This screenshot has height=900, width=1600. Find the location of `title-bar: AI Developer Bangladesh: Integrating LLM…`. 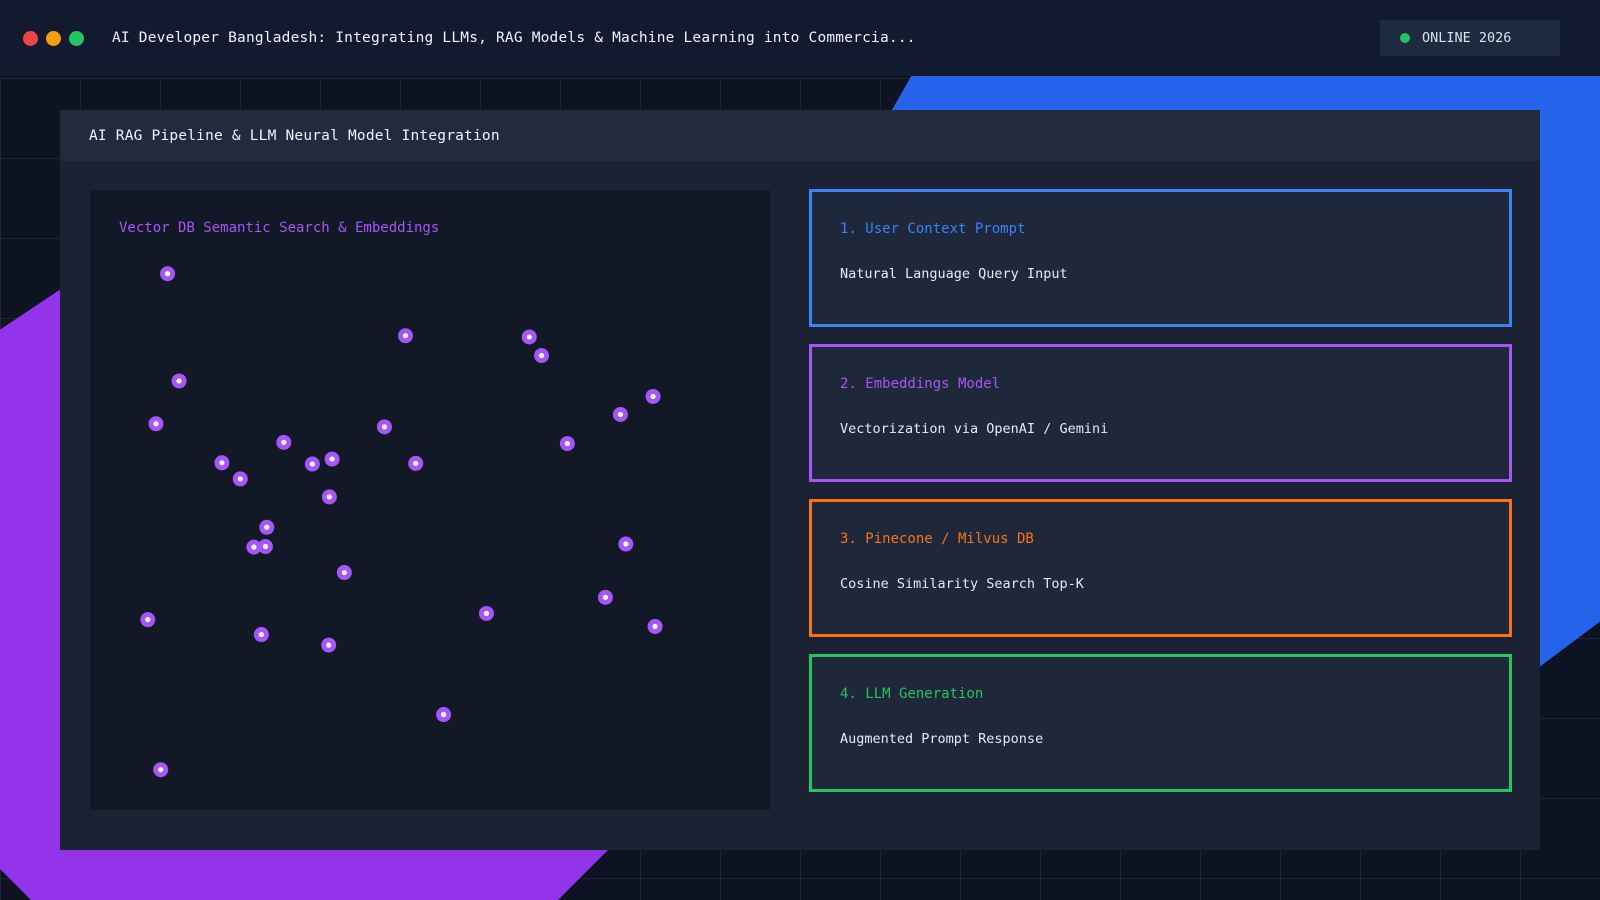

title-bar: AI Developer Bangladesh: Integrating LLM… is located at coordinates (800, 38).